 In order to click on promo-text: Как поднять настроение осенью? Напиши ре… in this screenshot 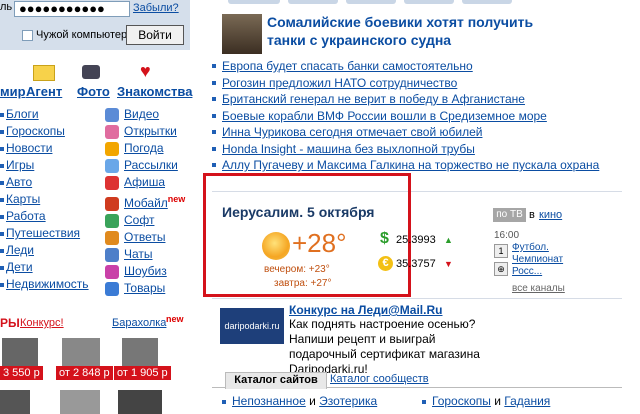, I will do `click(384, 346)`.